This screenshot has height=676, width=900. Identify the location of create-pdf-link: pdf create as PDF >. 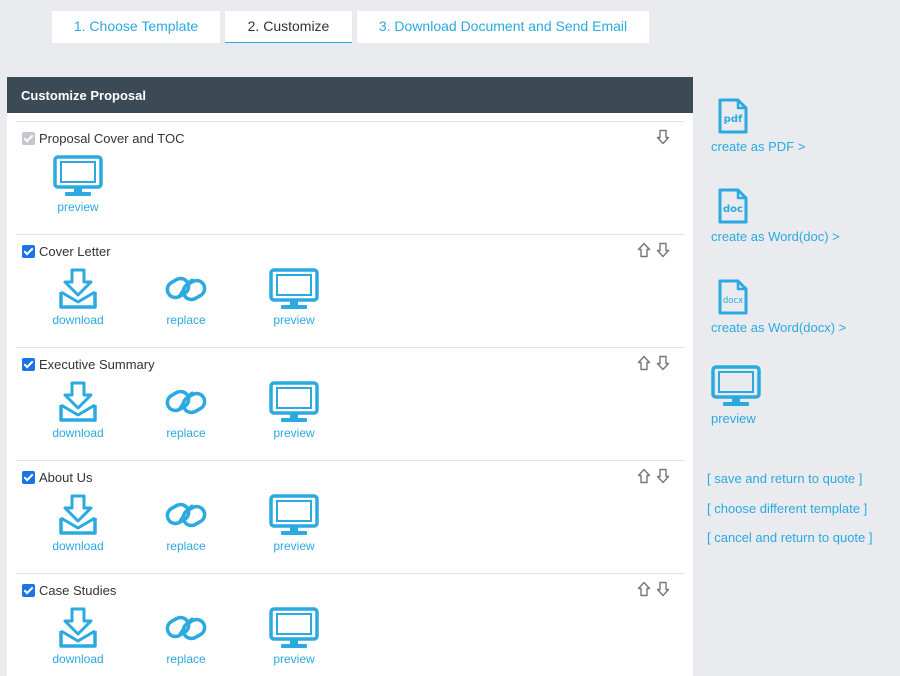
(758, 125).